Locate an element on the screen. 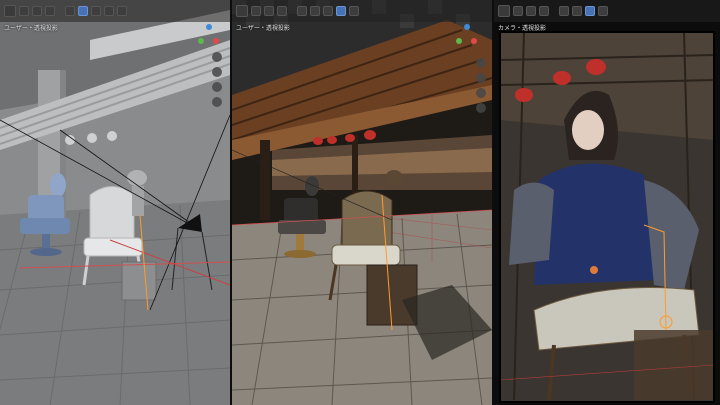  viewport-right-label: カメラ・透視投影 is located at coordinates (522, 28).